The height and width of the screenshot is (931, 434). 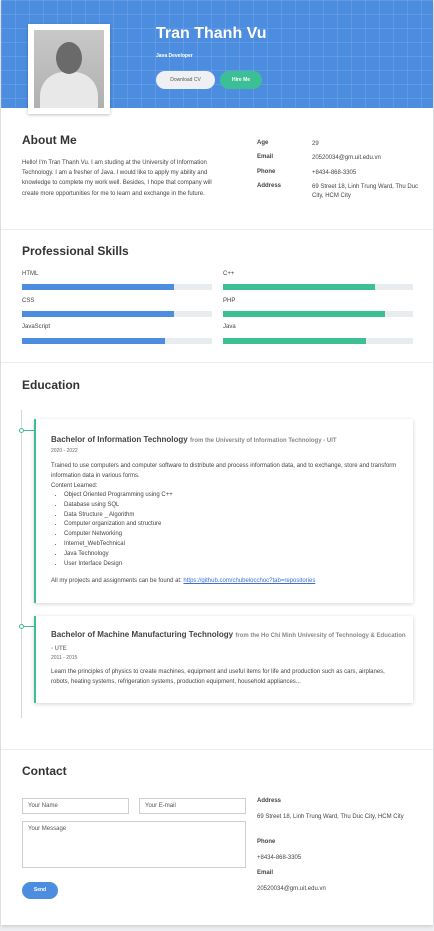 I want to click on list-item: Internet_WebTechnical, so click(x=118, y=545).